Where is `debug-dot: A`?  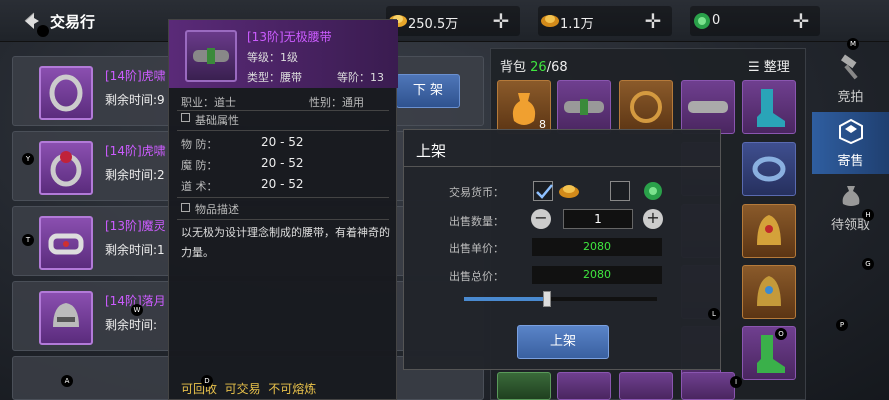 debug-dot: A is located at coordinates (67, 381).